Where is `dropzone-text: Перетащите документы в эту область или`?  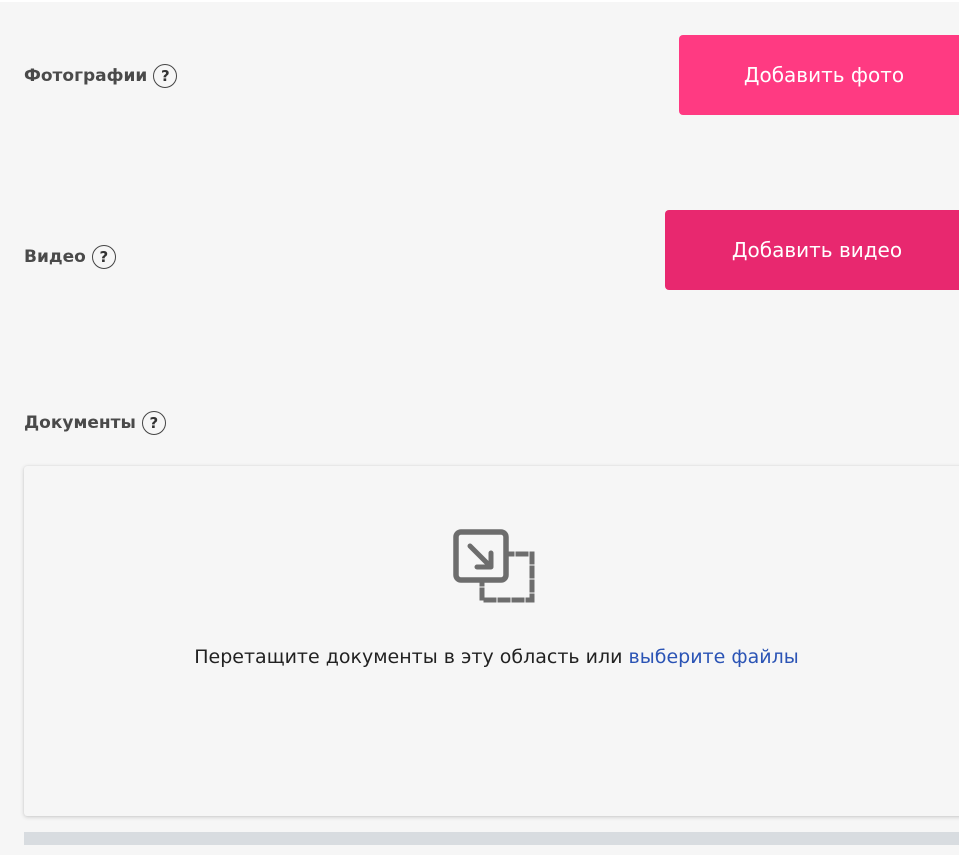
dropzone-text: Перетащите документы в эту область или is located at coordinates (411, 657).